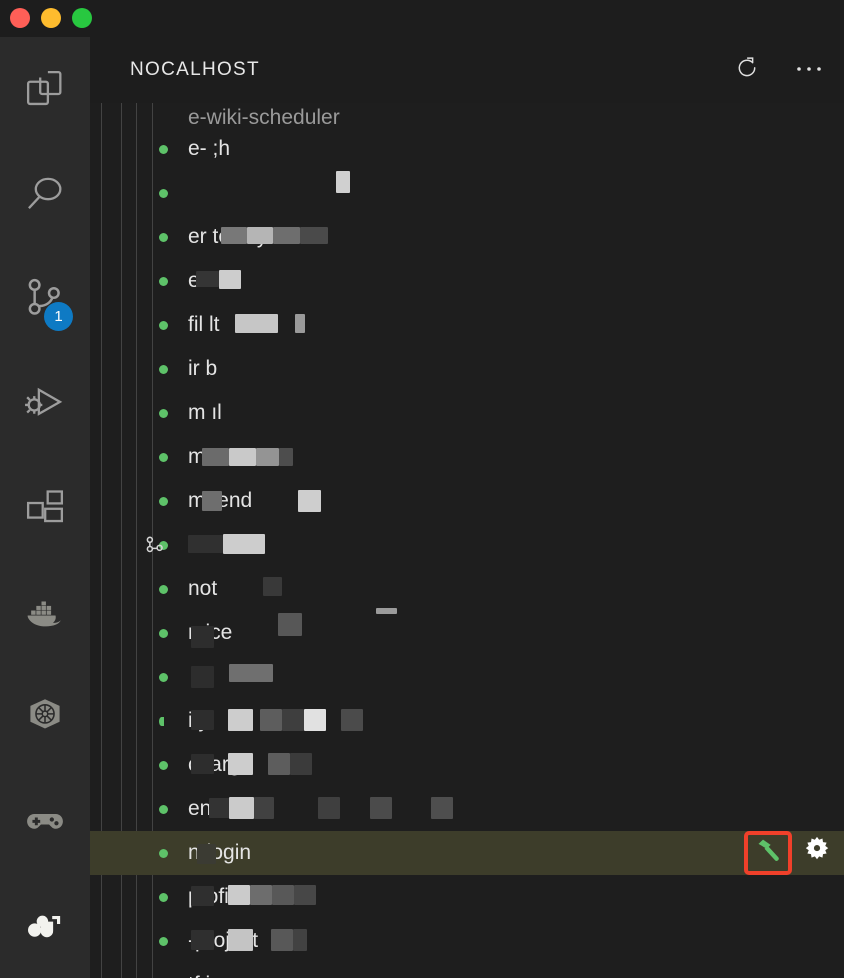 The height and width of the screenshot is (978, 844). I want to click on tree-row-5: fil lt, so click(467, 325).